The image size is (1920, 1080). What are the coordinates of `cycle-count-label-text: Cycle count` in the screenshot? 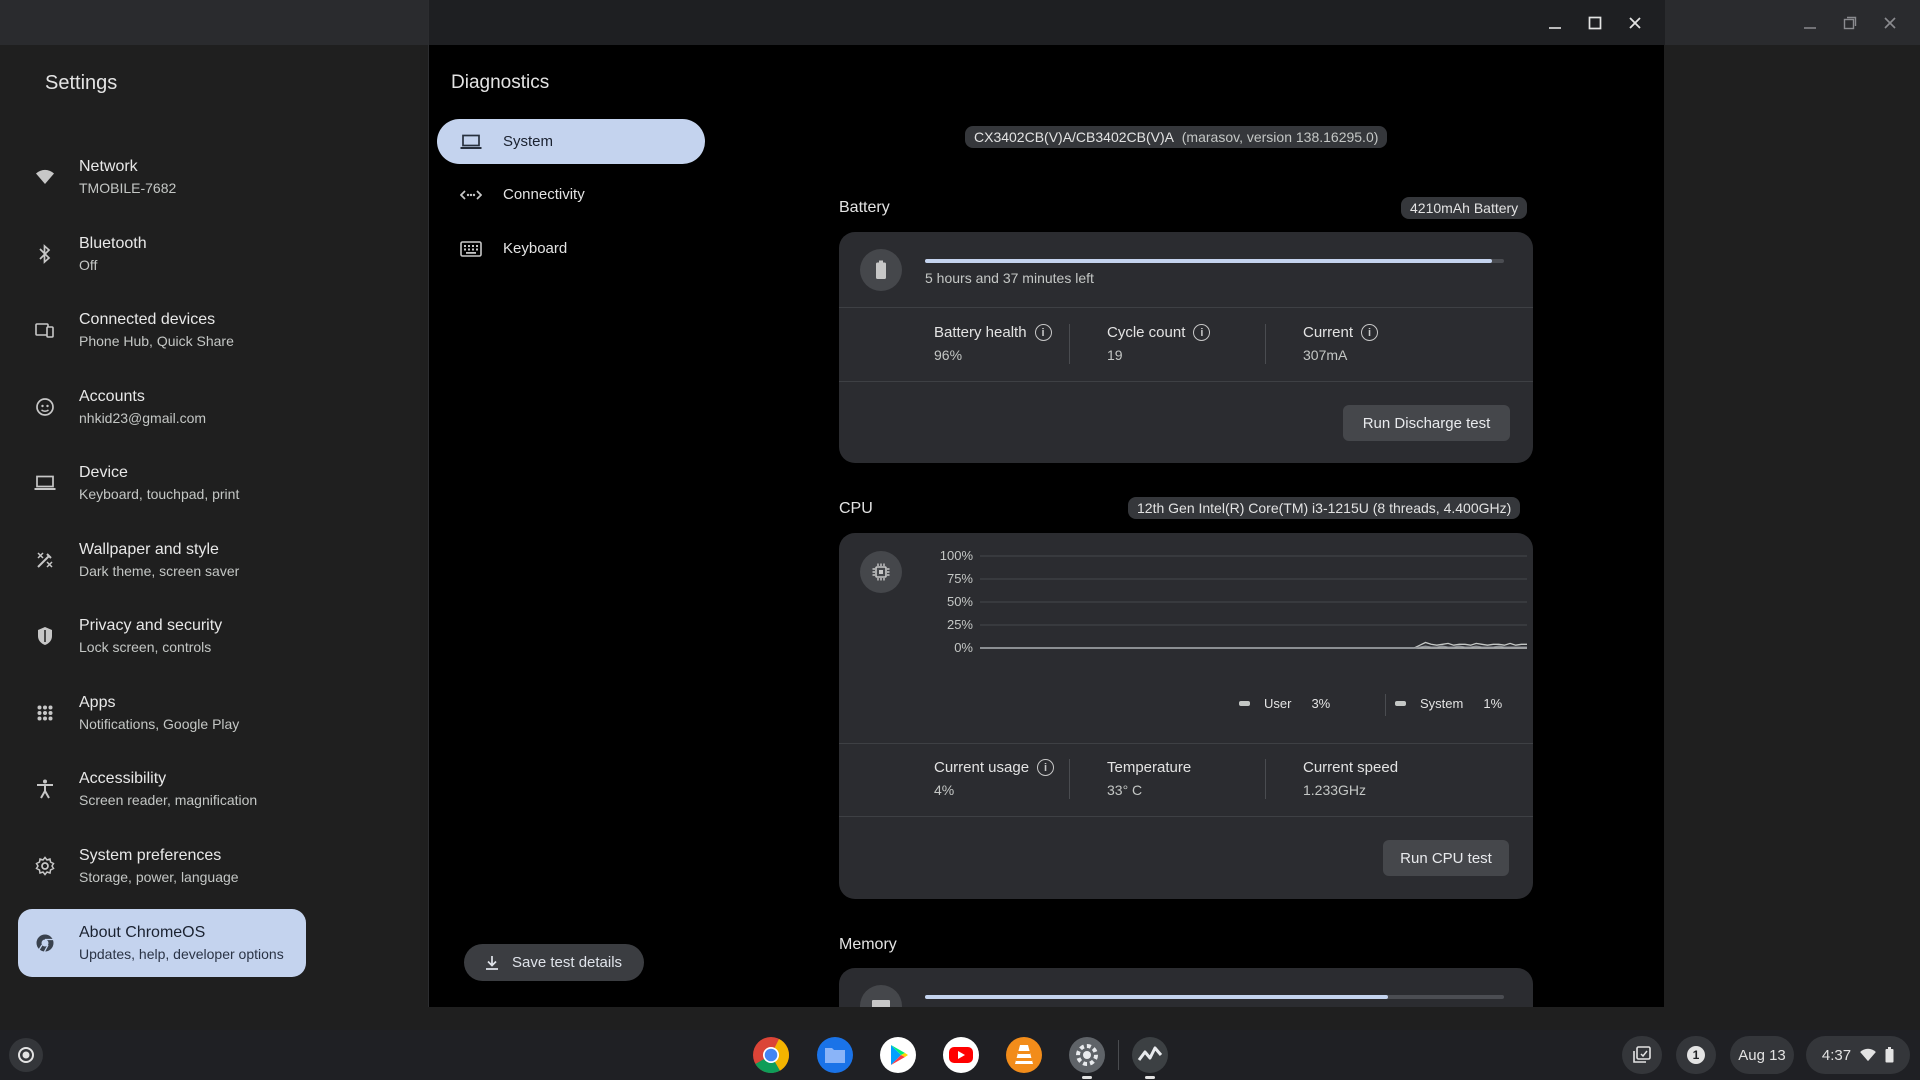 It's located at (1146, 332).